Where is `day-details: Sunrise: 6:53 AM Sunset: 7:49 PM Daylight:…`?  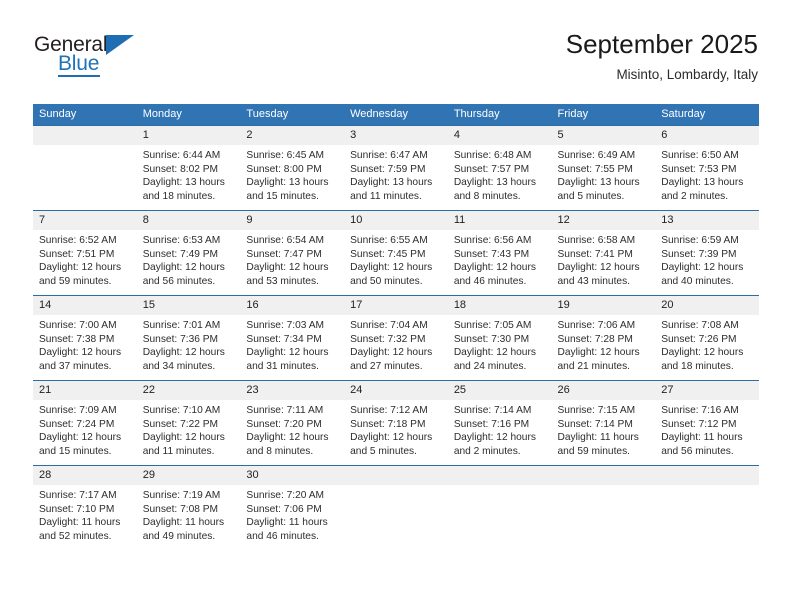 day-details: Sunrise: 6:53 AM Sunset: 7:49 PM Daylight:… is located at coordinates (189, 259).